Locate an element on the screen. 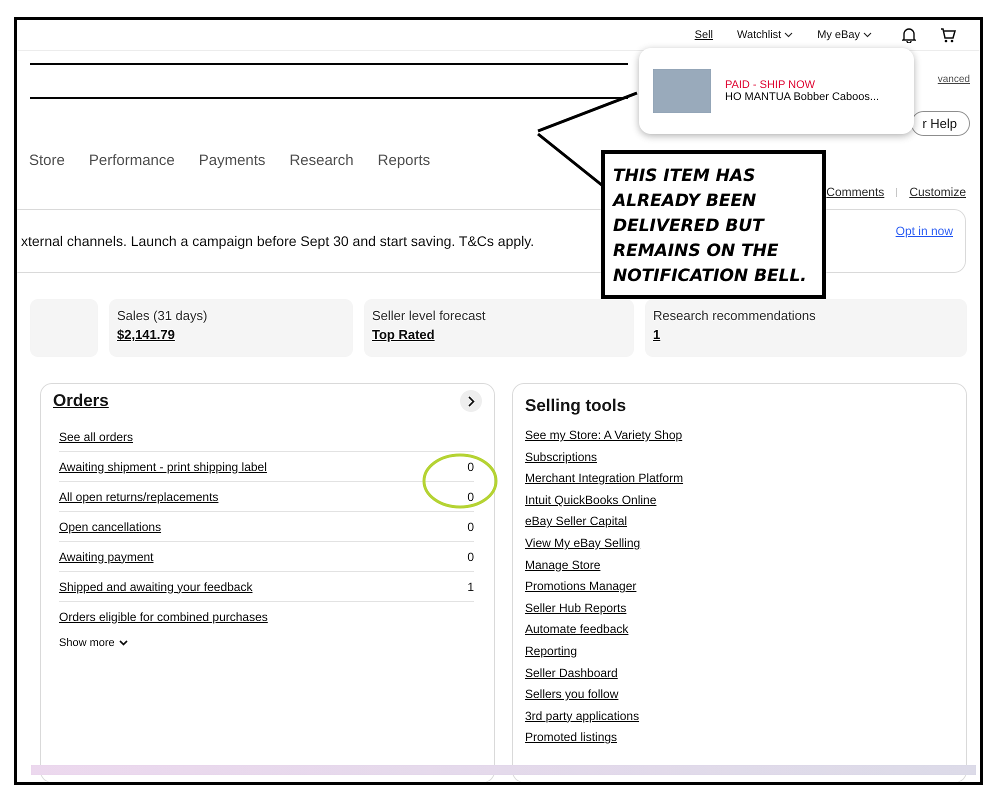 The image size is (999, 797). tool-link: Automate feedback is located at coordinates (739, 633).